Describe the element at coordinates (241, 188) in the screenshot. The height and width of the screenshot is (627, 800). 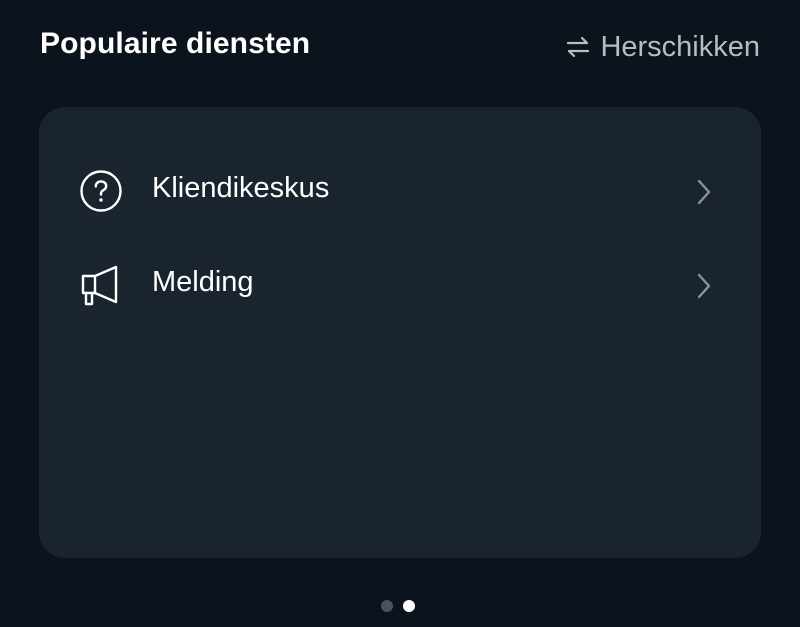
I see `service-label: Kliendikeskus` at that location.